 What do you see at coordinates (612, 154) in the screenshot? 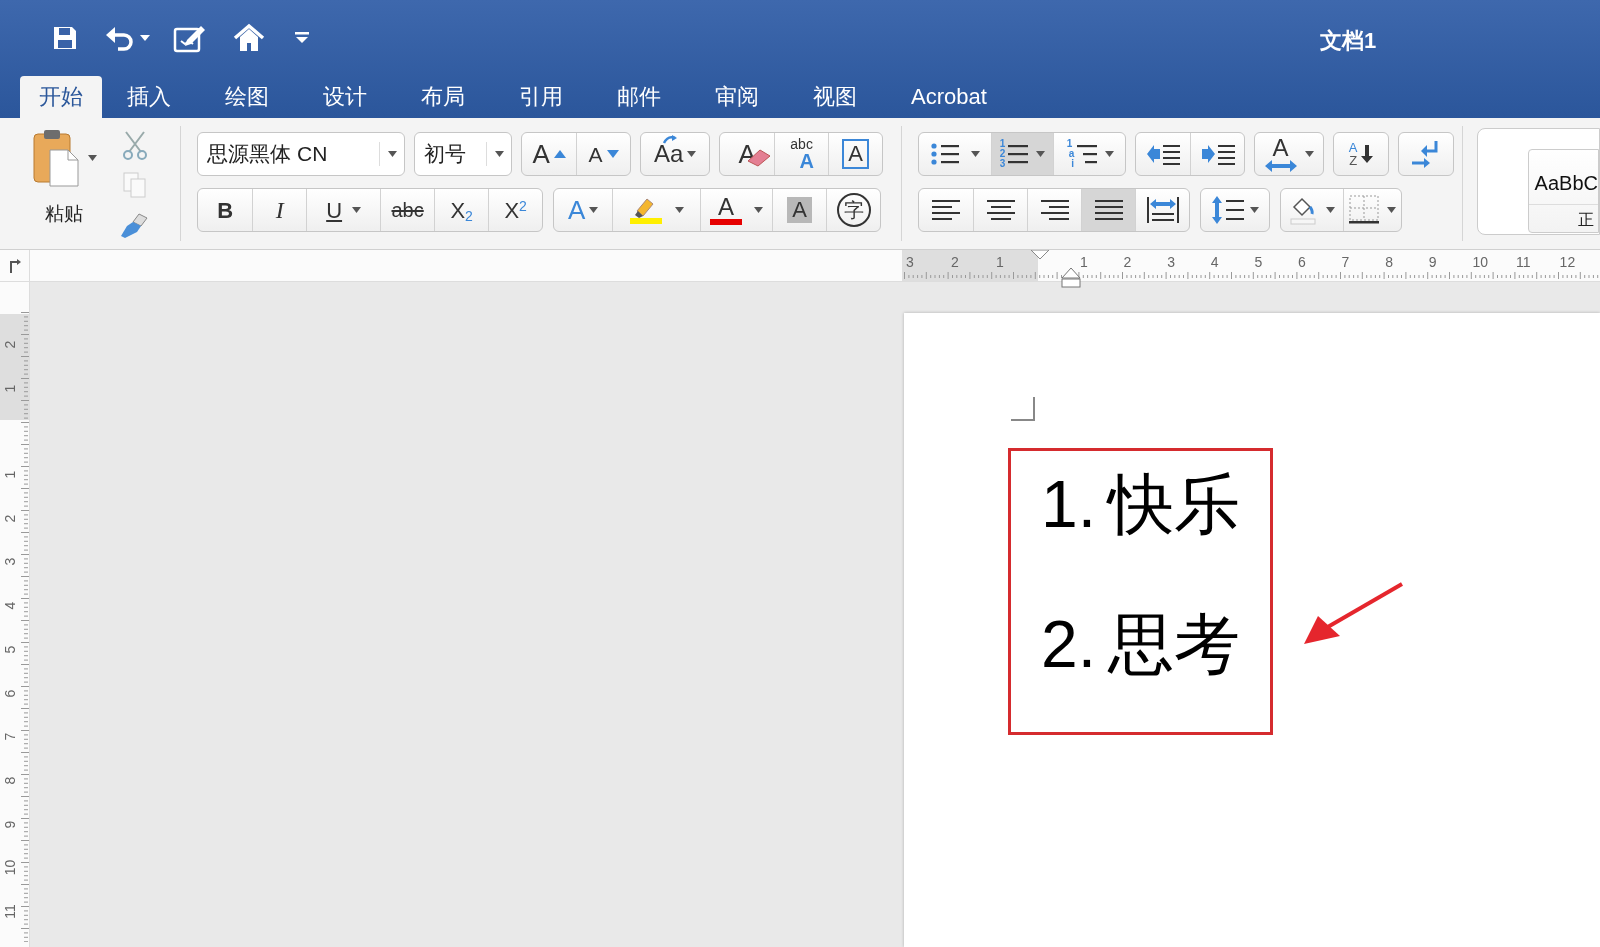
I see `down-triangle-icon` at bounding box center [612, 154].